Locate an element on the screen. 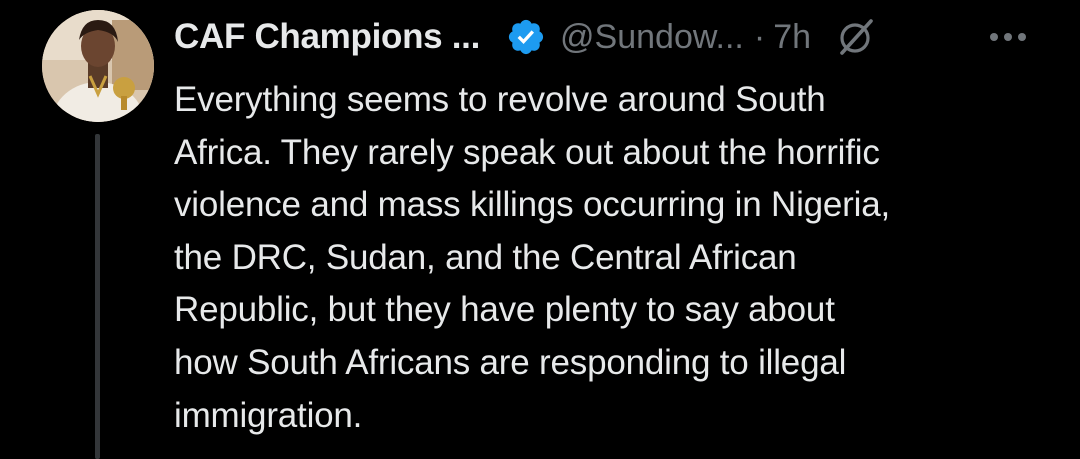 This screenshot has height=459, width=1080. tweet-header: CAF Champions ... @Sundow... · 7h is located at coordinates (525, 37).